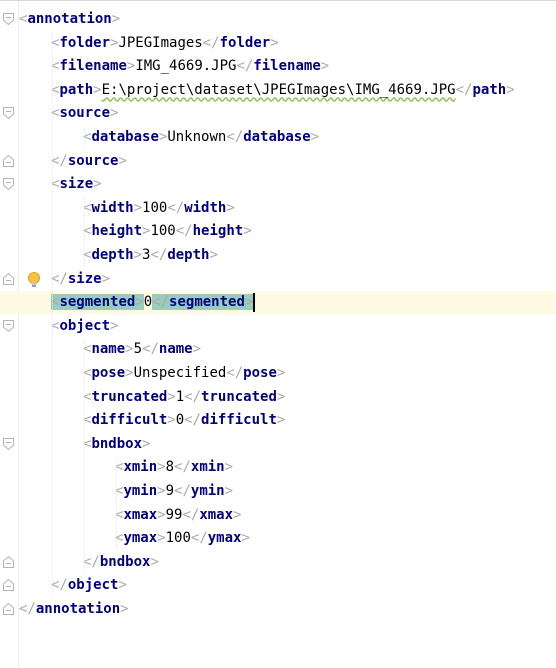 This screenshot has width=556, height=668. I want to click on close-tag: </height>, so click(214, 231).